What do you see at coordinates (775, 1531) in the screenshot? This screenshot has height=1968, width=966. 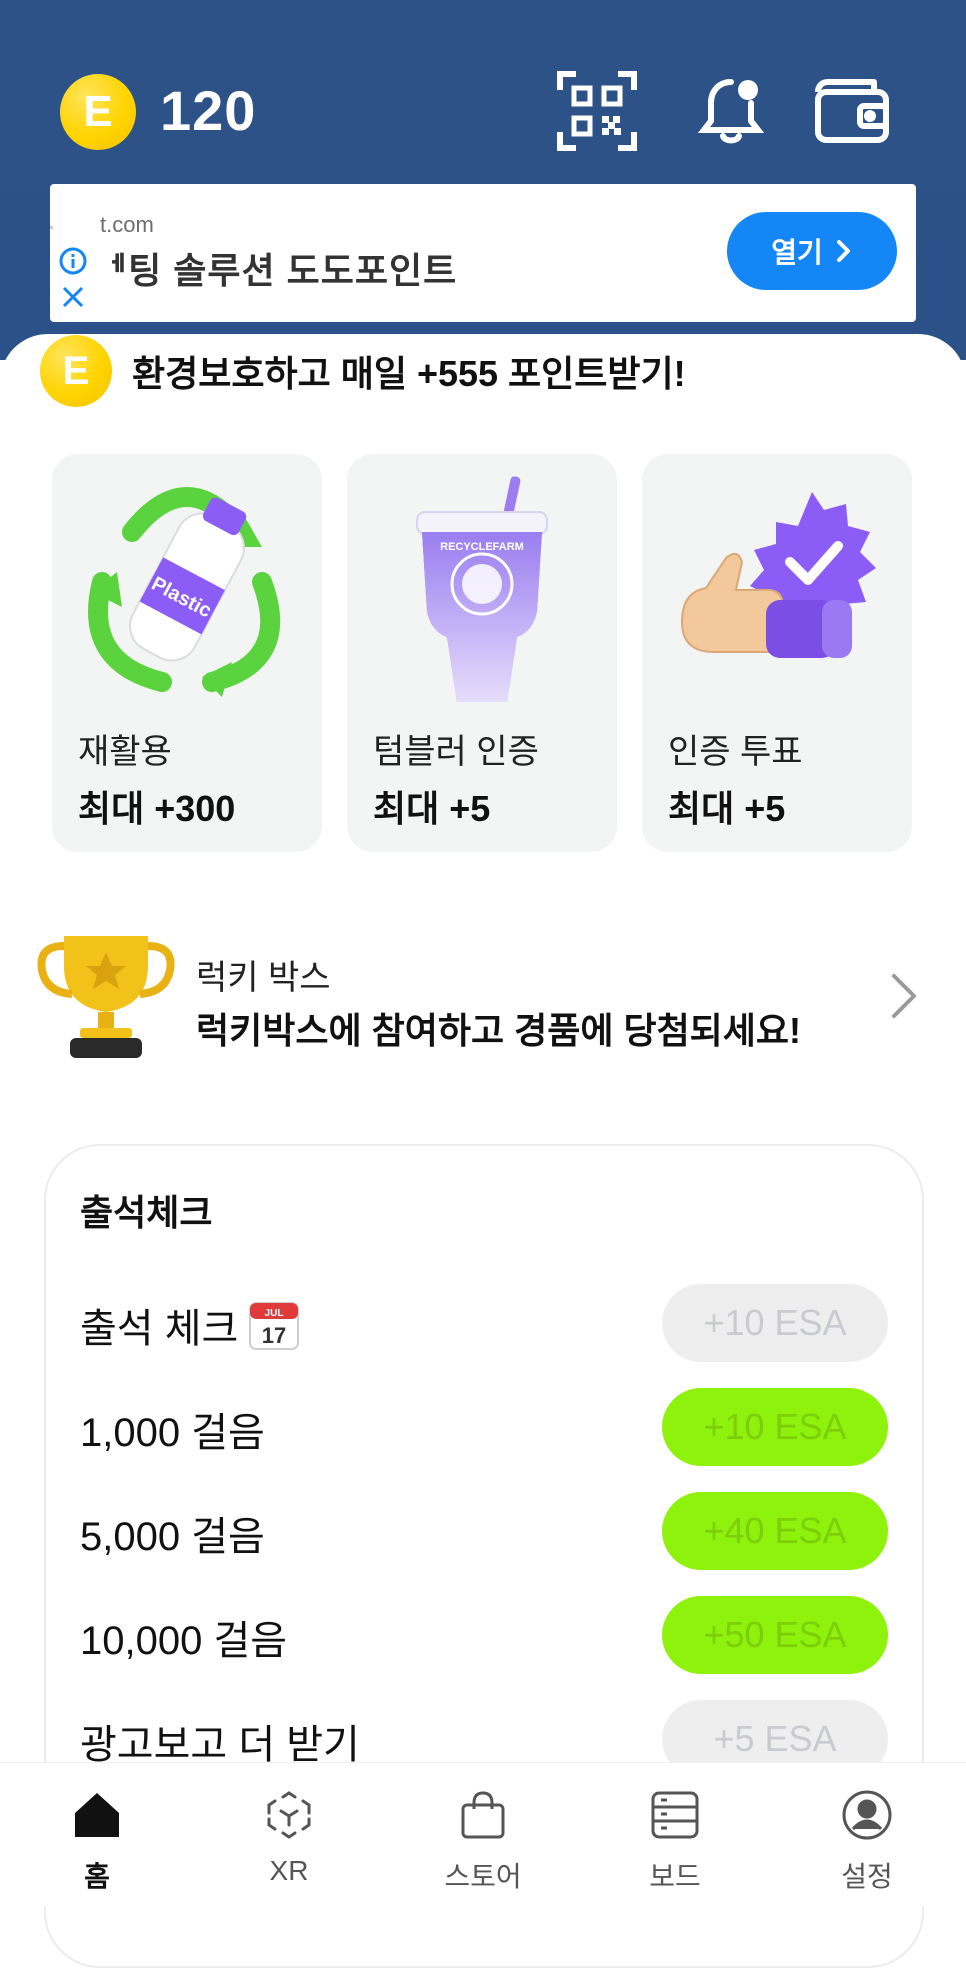 I see `reward-button: +40 ESA` at bounding box center [775, 1531].